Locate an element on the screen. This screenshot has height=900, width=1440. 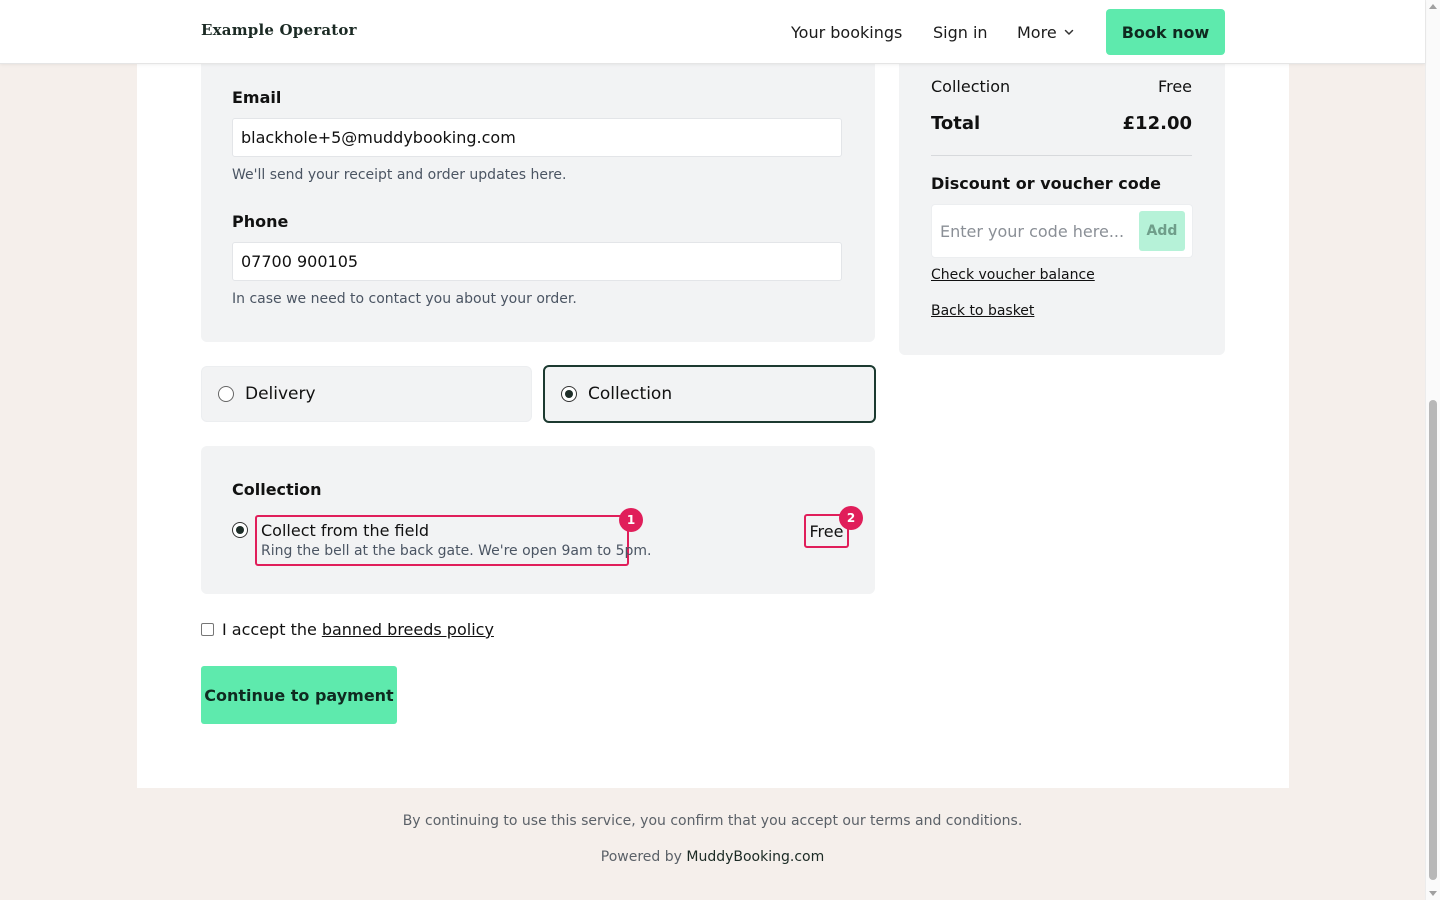
collection-point-radio is located at coordinates (240, 530).